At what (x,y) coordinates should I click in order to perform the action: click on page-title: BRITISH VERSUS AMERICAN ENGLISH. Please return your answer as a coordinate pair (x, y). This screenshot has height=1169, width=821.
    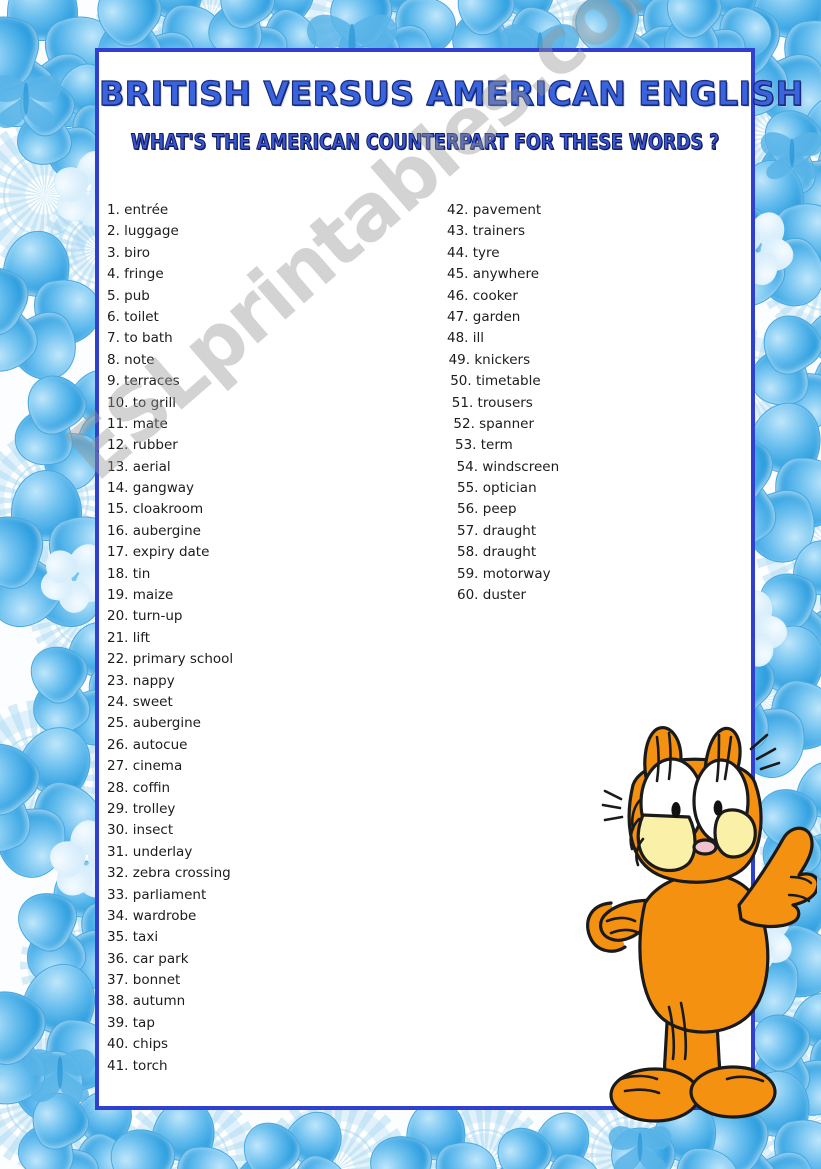
    Looking at the image, I should click on (451, 93).